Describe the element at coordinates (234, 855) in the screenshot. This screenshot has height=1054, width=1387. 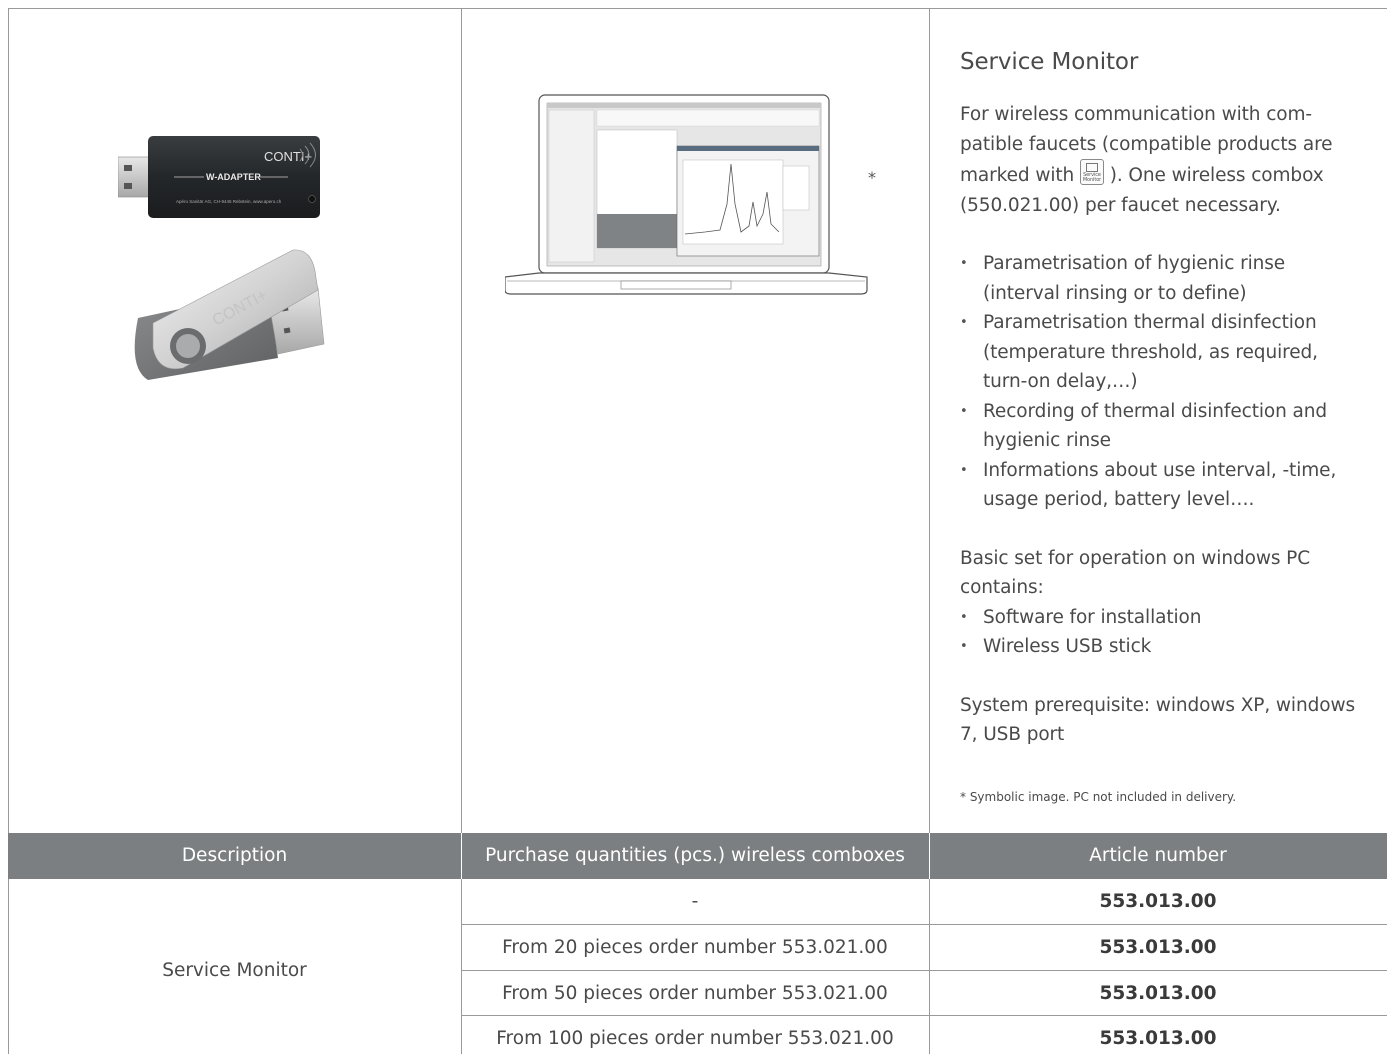
I see `header-description: Description` at that location.